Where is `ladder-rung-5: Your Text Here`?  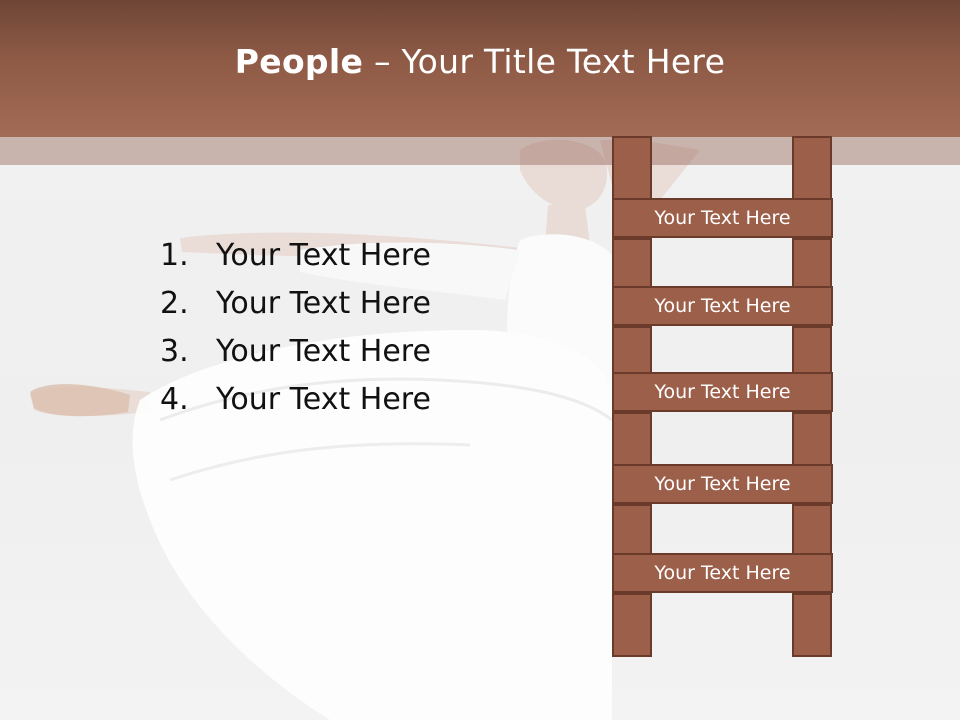
ladder-rung-5: Your Text Here is located at coordinates (722, 573).